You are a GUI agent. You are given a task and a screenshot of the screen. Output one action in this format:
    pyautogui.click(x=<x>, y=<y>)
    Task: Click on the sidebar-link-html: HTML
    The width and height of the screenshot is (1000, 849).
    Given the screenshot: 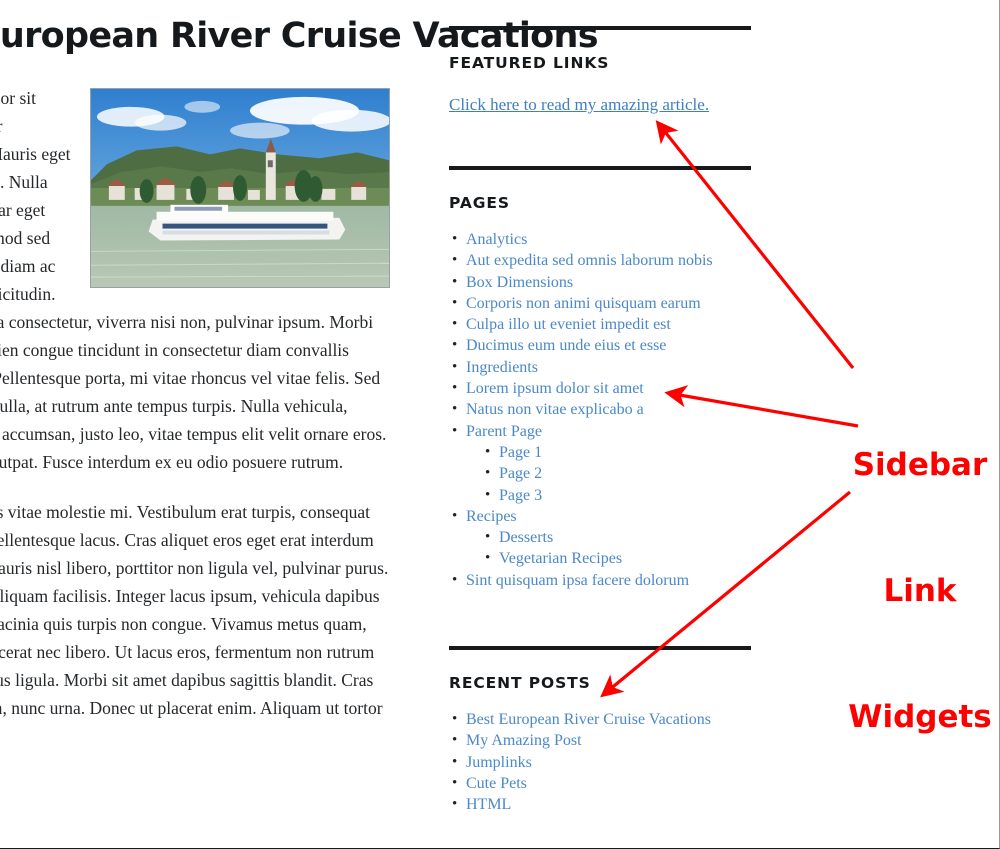 What is the action you would take?
    pyautogui.click(x=488, y=804)
    